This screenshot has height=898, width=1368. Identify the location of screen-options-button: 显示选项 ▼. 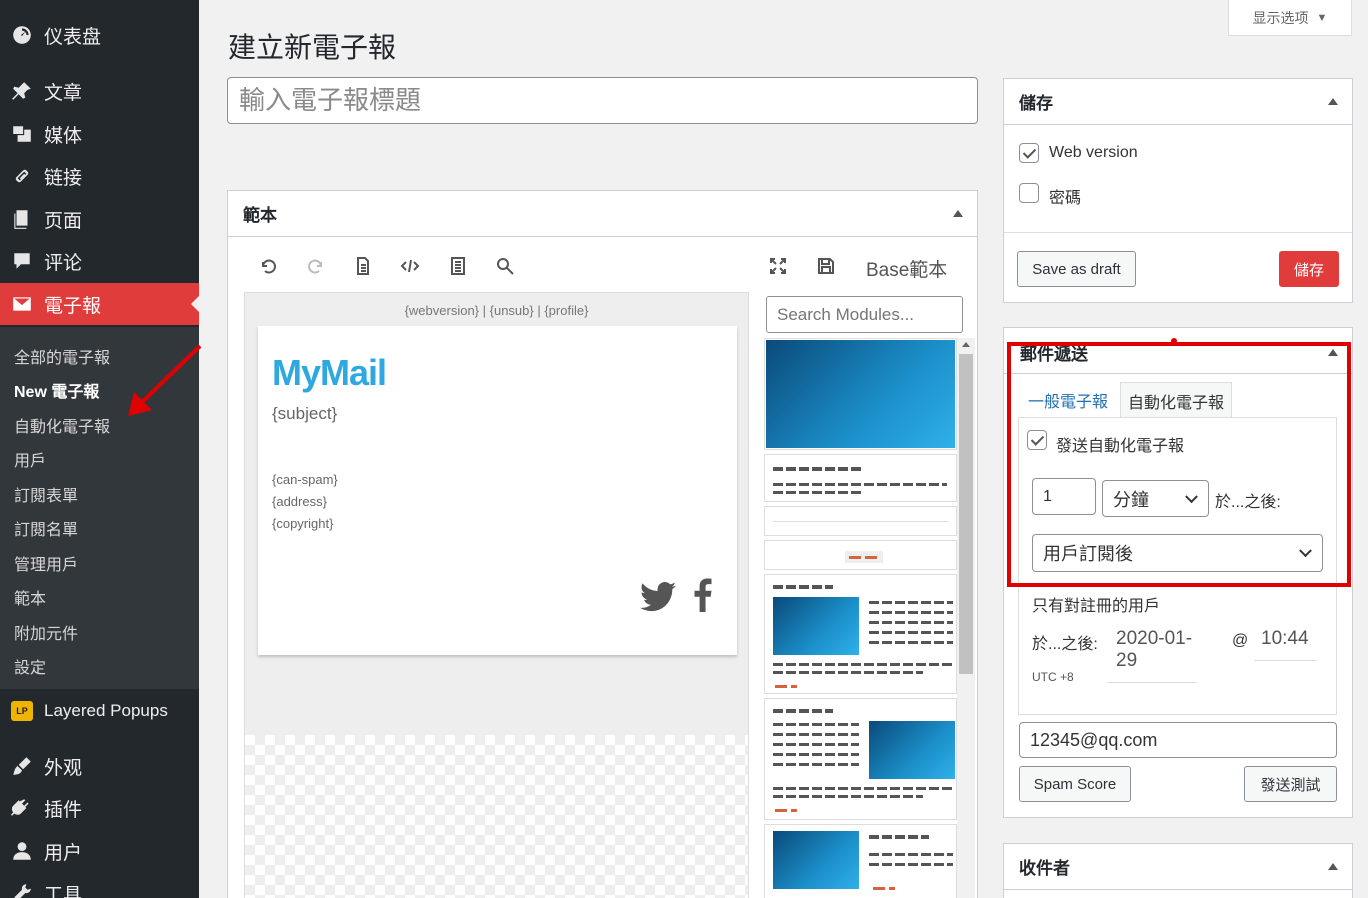
(1290, 18).